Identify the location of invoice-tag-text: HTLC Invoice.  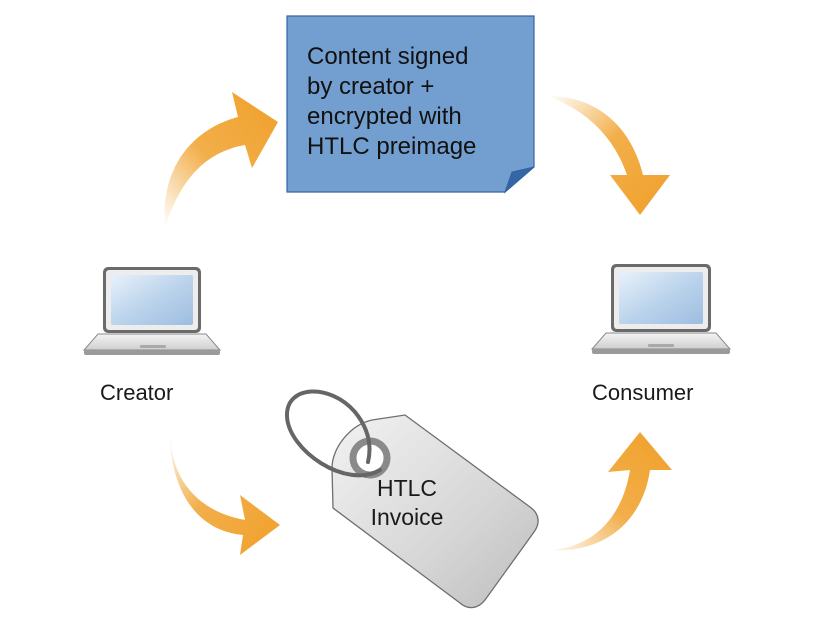
(407, 503).